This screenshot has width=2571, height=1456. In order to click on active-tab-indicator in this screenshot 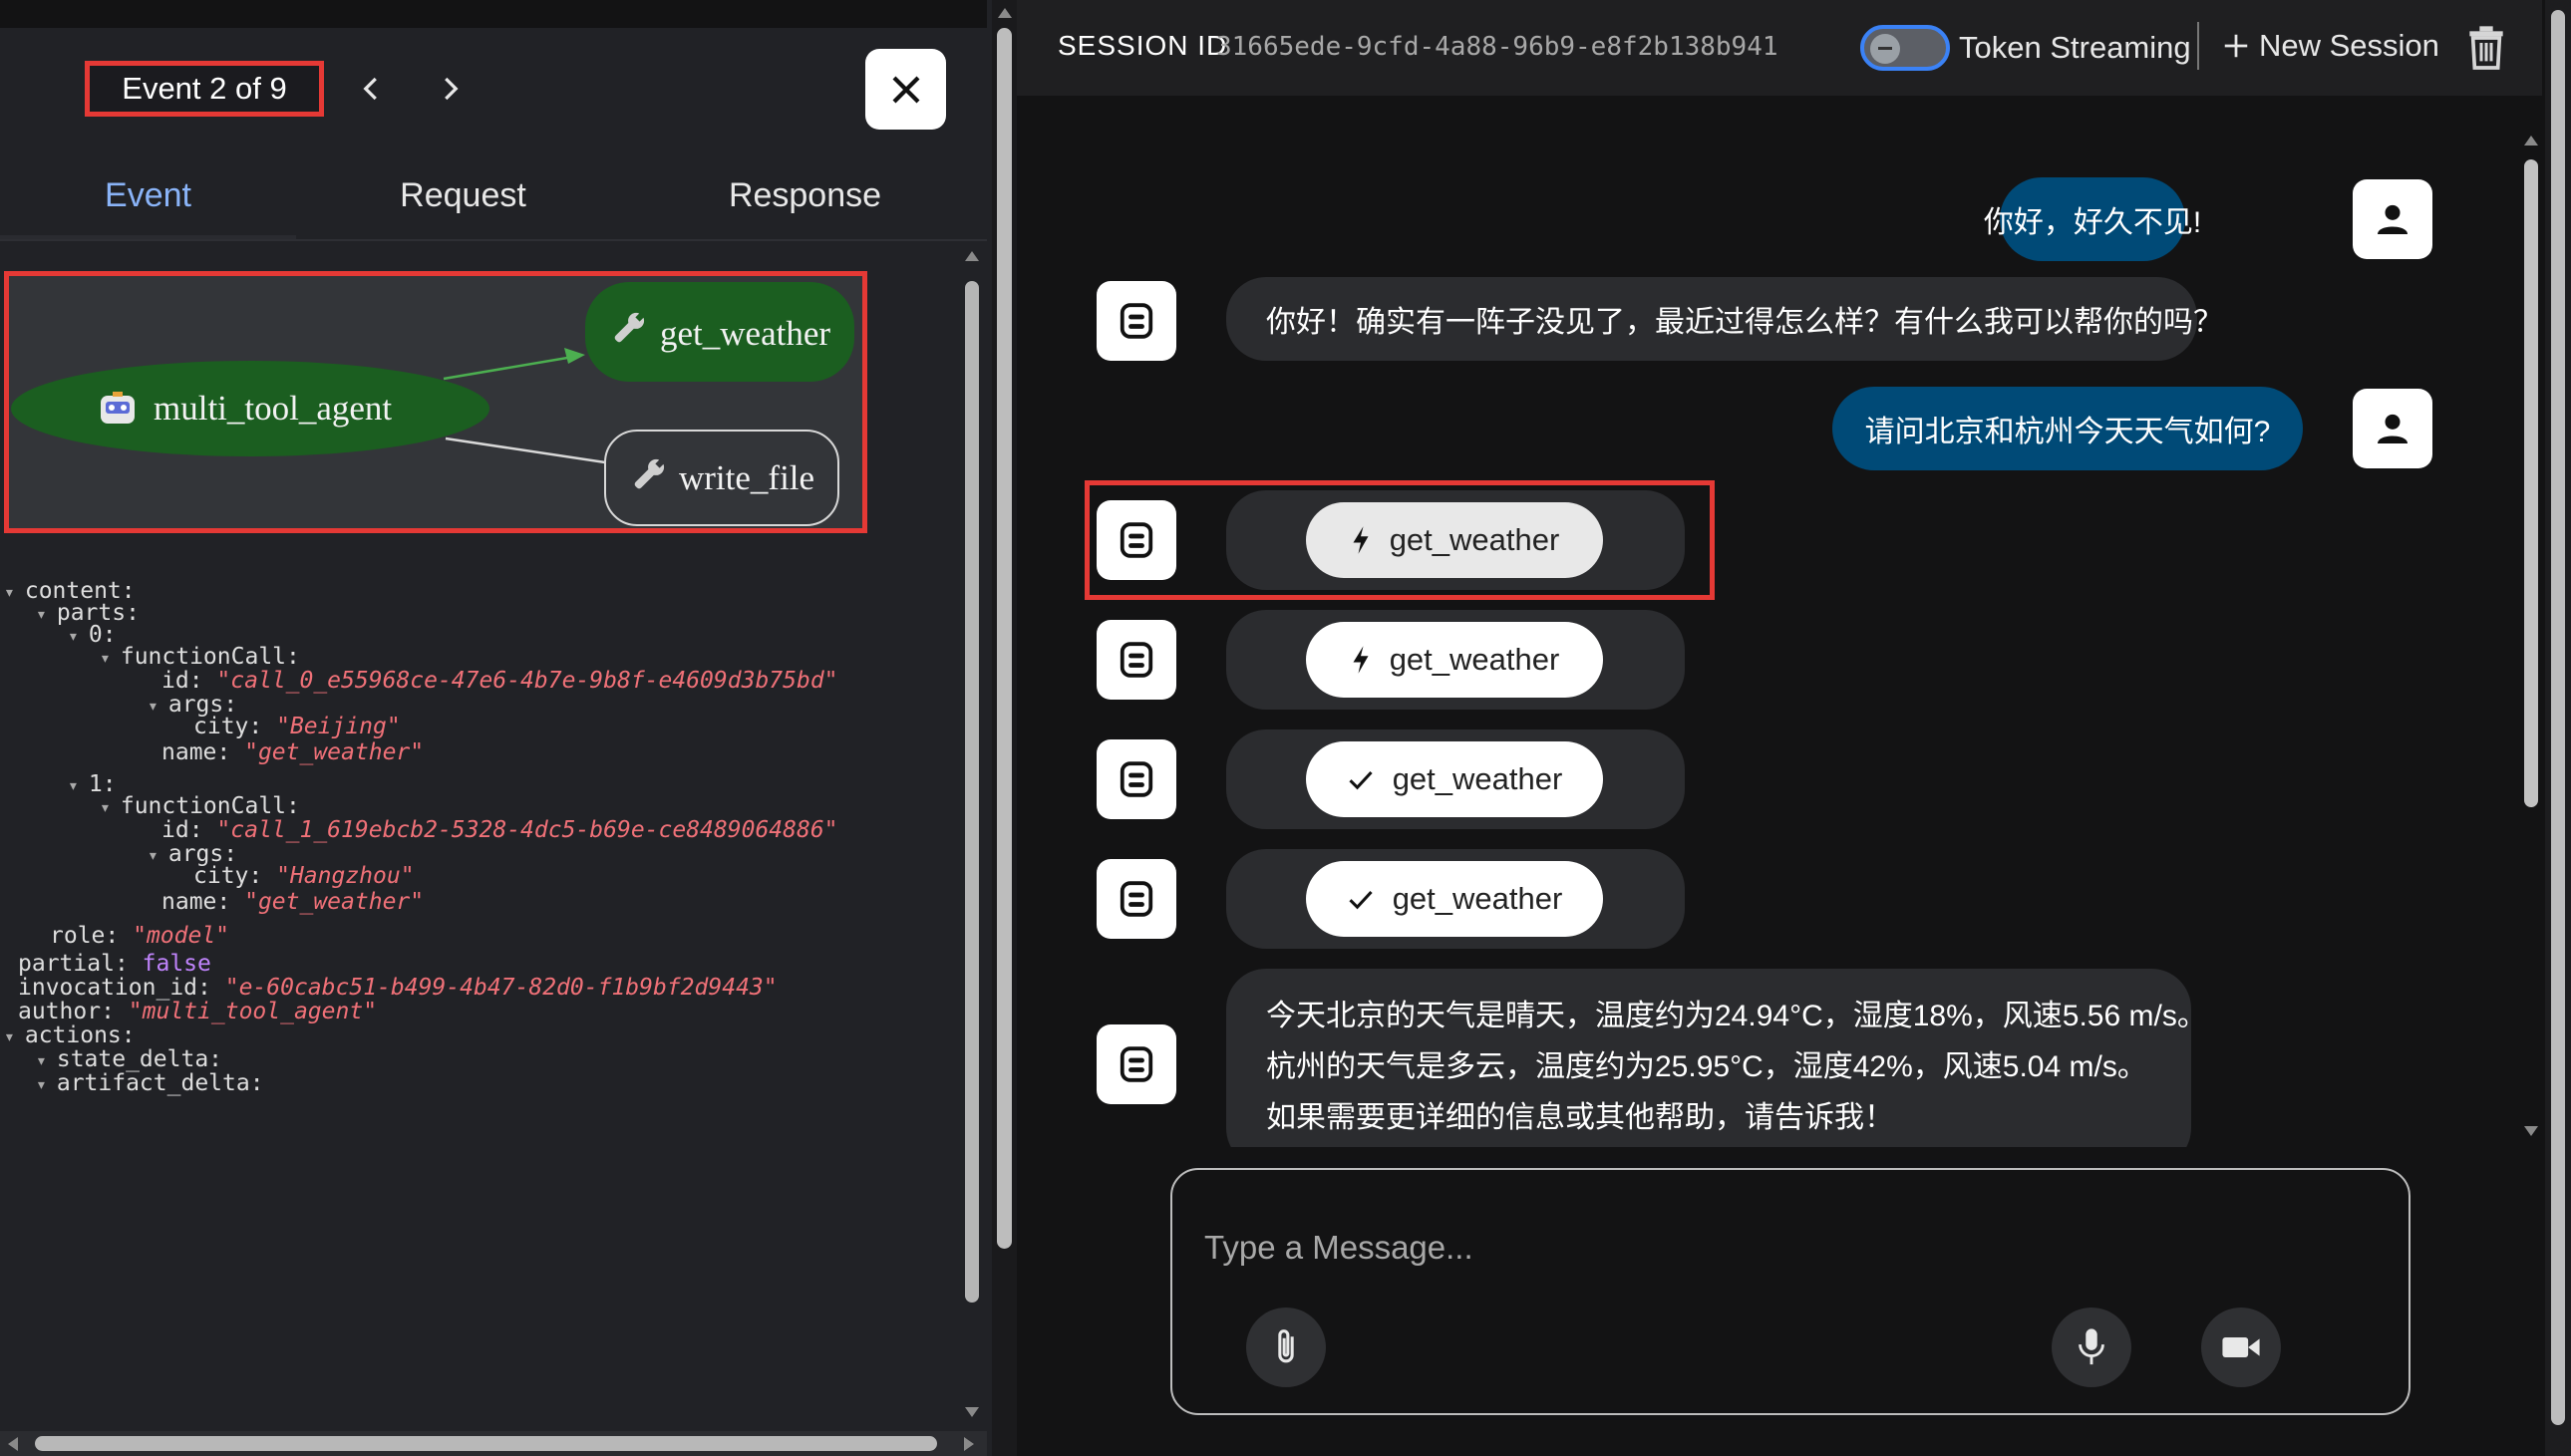, I will do `click(148, 237)`.